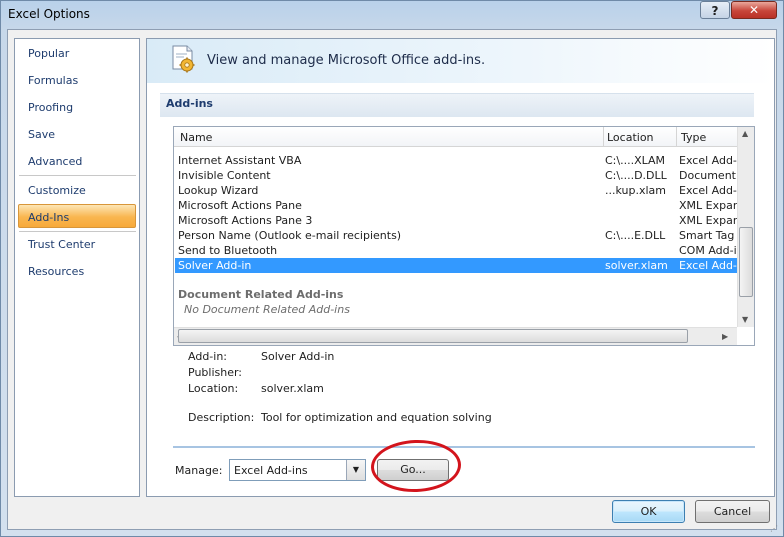  I want to click on row-location: C:\....E.DLL, so click(635, 235).